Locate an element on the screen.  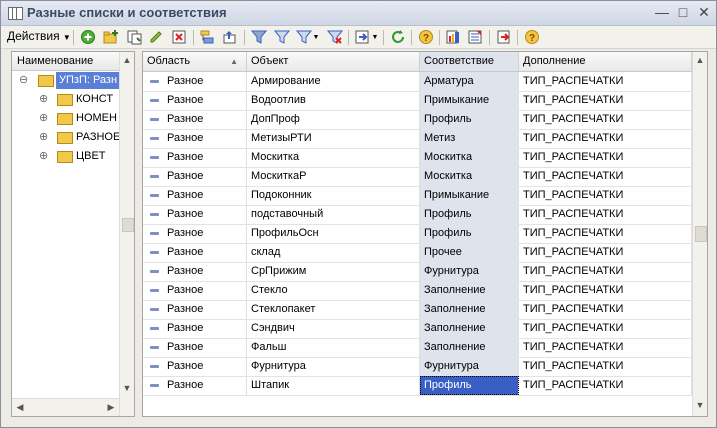
tree-header: Наименование is located at coordinates (66, 61).